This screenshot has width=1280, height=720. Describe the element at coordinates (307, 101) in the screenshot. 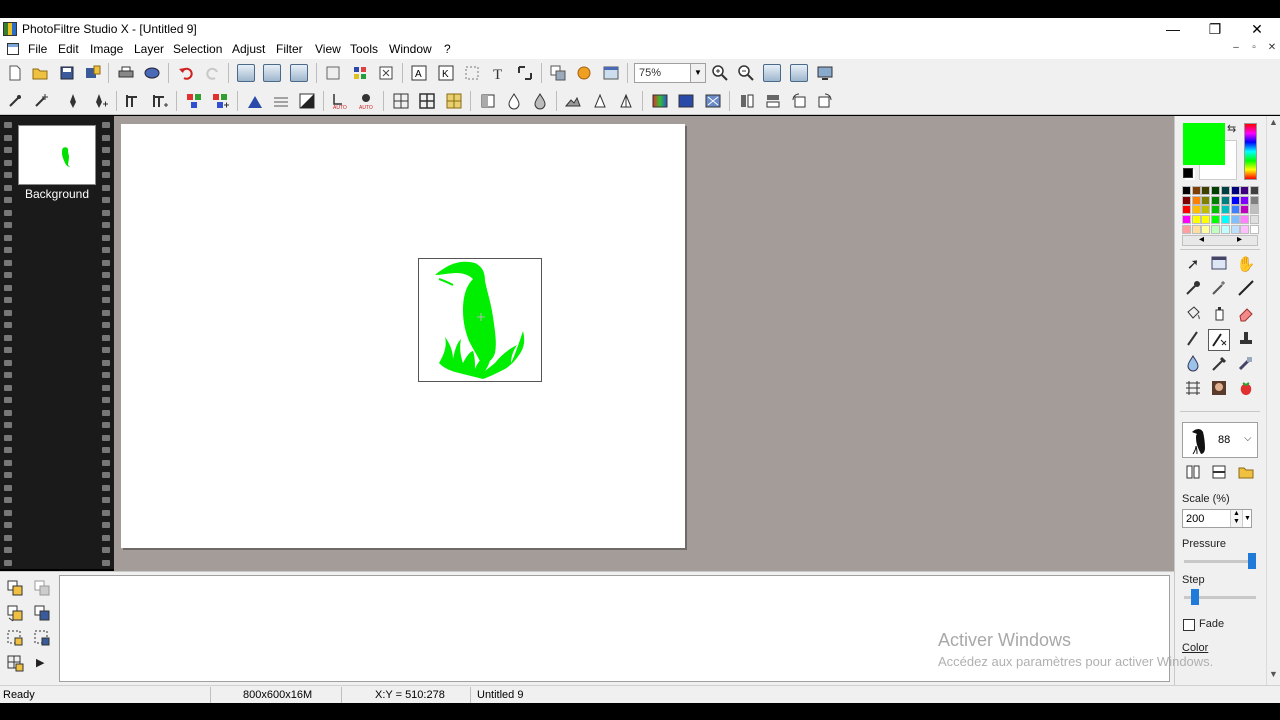

I see `contrast-icon` at that location.